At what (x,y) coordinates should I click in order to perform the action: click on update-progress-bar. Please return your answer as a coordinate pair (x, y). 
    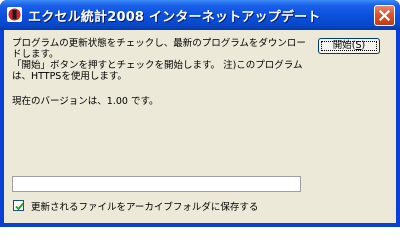
    Looking at the image, I should click on (156, 184).